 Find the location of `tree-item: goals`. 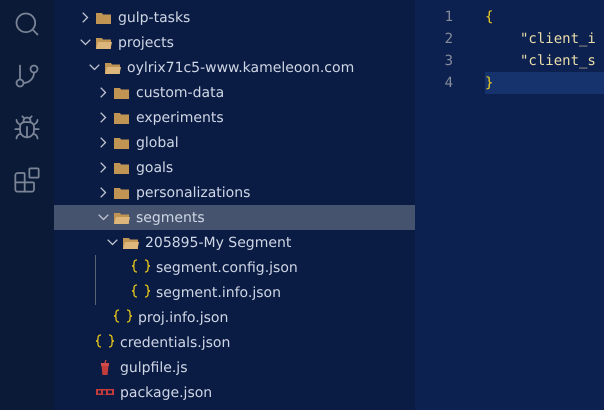

tree-item: goals is located at coordinates (234, 167).